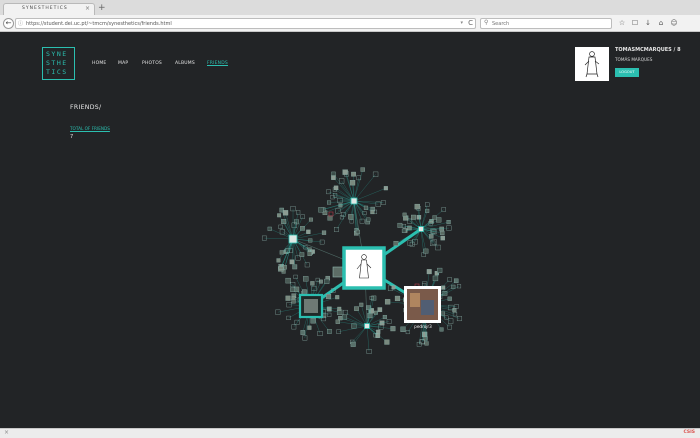  What do you see at coordinates (6, 432) in the screenshot?
I see `status-close-icon: ×` at bounding box center [6, 432].